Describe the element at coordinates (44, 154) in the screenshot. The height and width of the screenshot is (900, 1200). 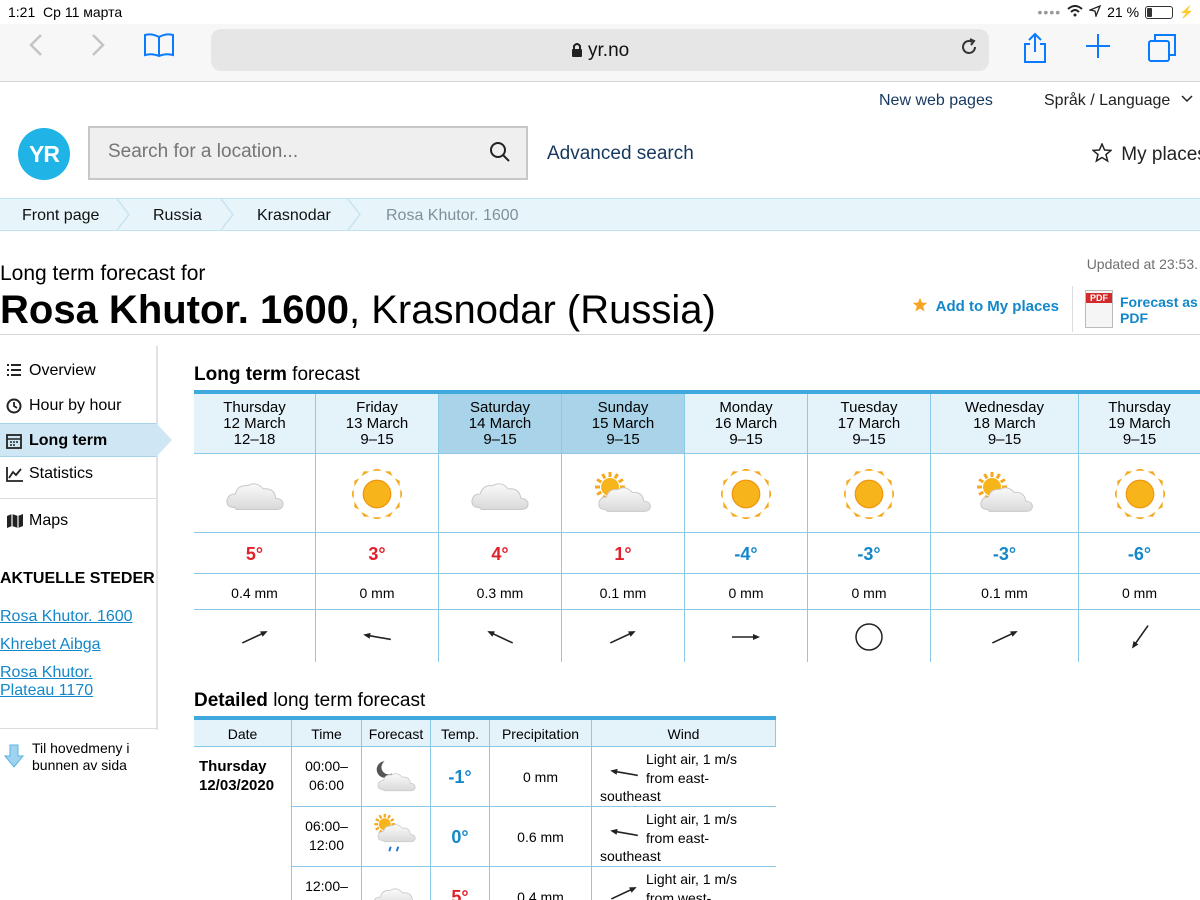
I see `yr-logo: YR` at that location.